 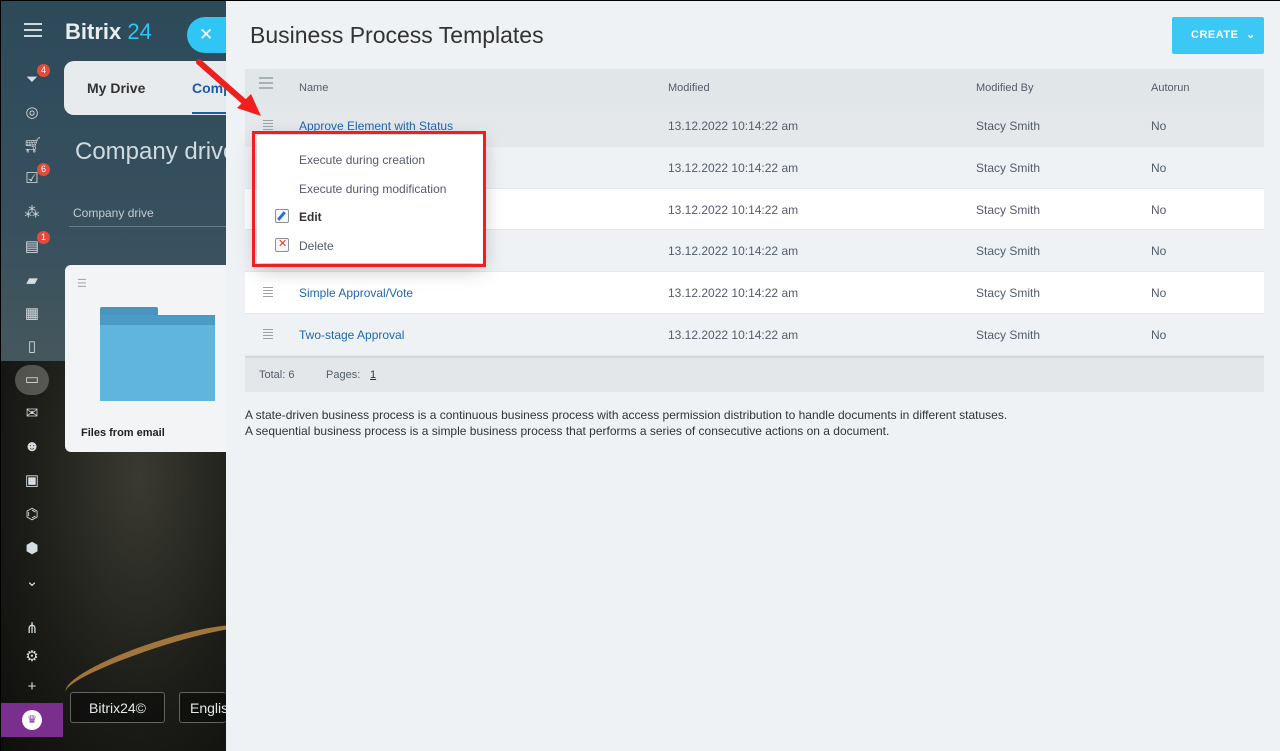 What do you see at coordinates (82, 283) in the screenshot?
I see `drag-handle-icon: ☰` at bounding box center [82, 283].